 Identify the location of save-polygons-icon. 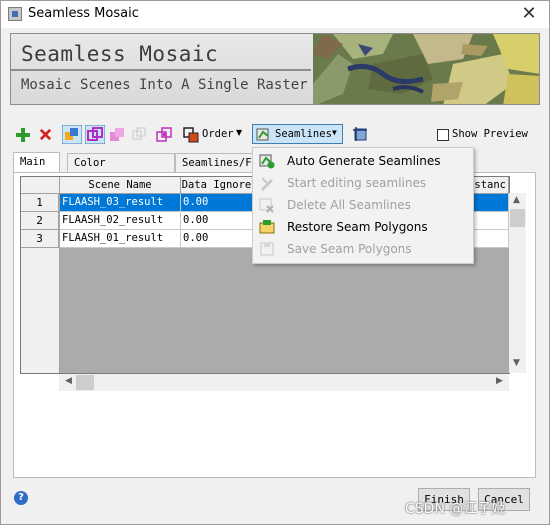
(267, 249).